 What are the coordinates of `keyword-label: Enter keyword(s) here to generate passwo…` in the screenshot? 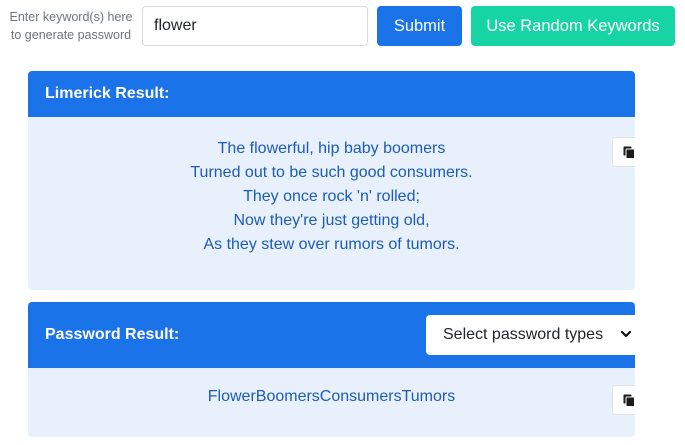 It's located at (71, 26).